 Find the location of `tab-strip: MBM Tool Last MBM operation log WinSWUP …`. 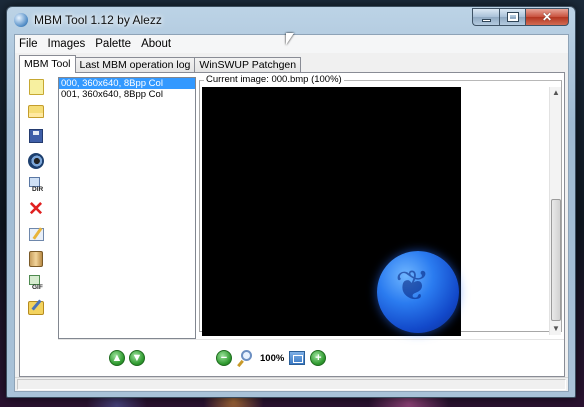

tab-strip: MBM Tool Last MBM operation log WinSWUP … is located at coordinates (160, 64).